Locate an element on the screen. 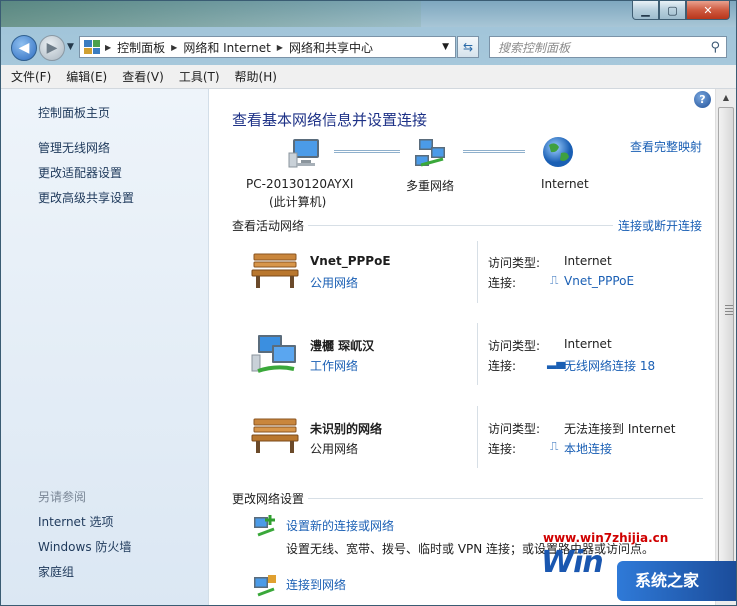 This screenshot has width=737, height=606. sidebar-link-firewall: Windows 防火墙 is located at coordinates (84, 546).